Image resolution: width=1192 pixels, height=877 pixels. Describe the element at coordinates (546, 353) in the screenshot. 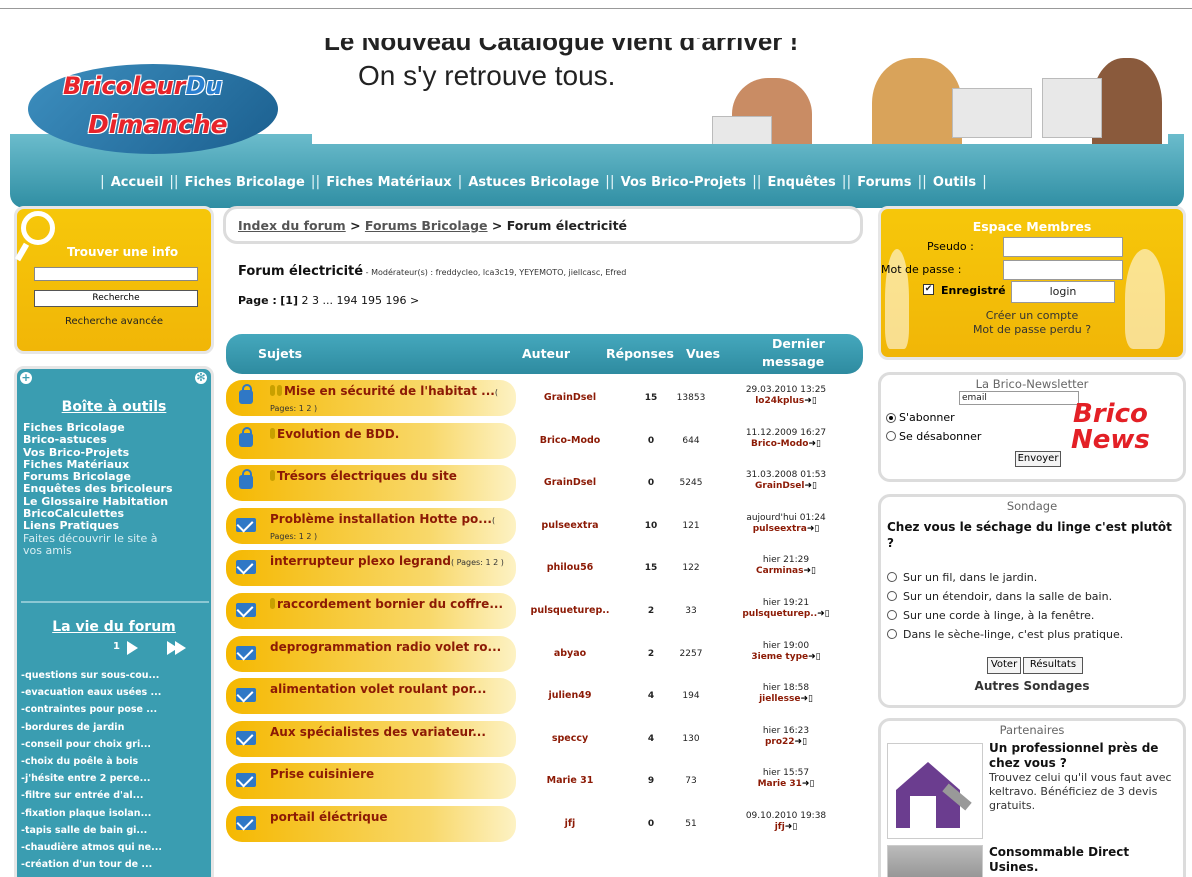

I see `header-author: Auteur` at that location.